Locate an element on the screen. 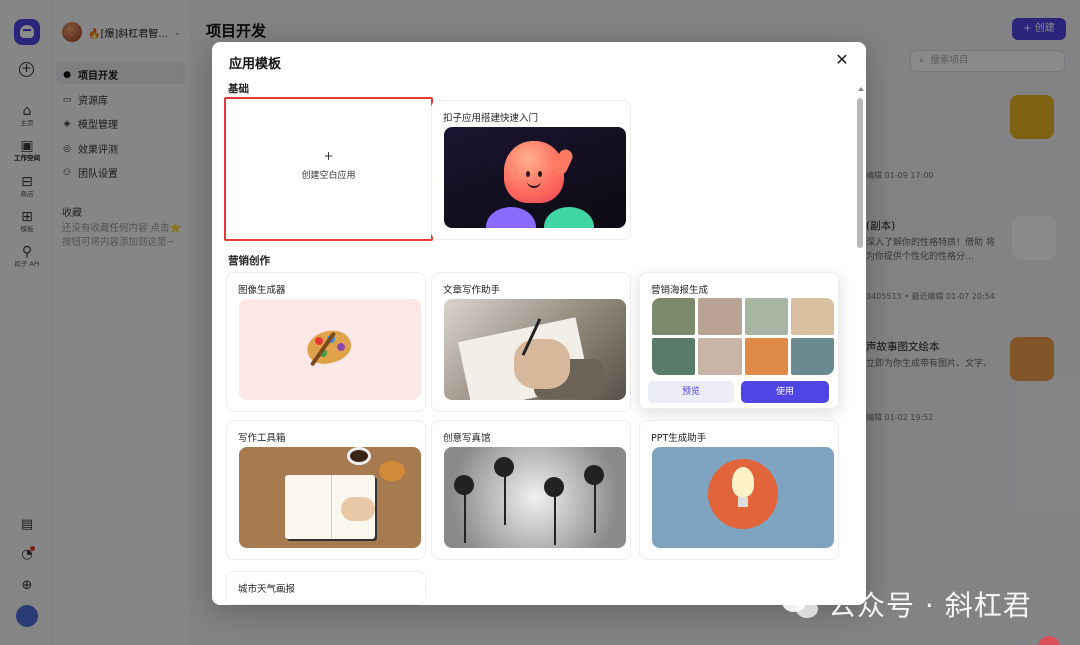 This screenshot has height=645, width=1080. create-blank-app-card: + 创建空白应用 is located at coordinates (328, 169).